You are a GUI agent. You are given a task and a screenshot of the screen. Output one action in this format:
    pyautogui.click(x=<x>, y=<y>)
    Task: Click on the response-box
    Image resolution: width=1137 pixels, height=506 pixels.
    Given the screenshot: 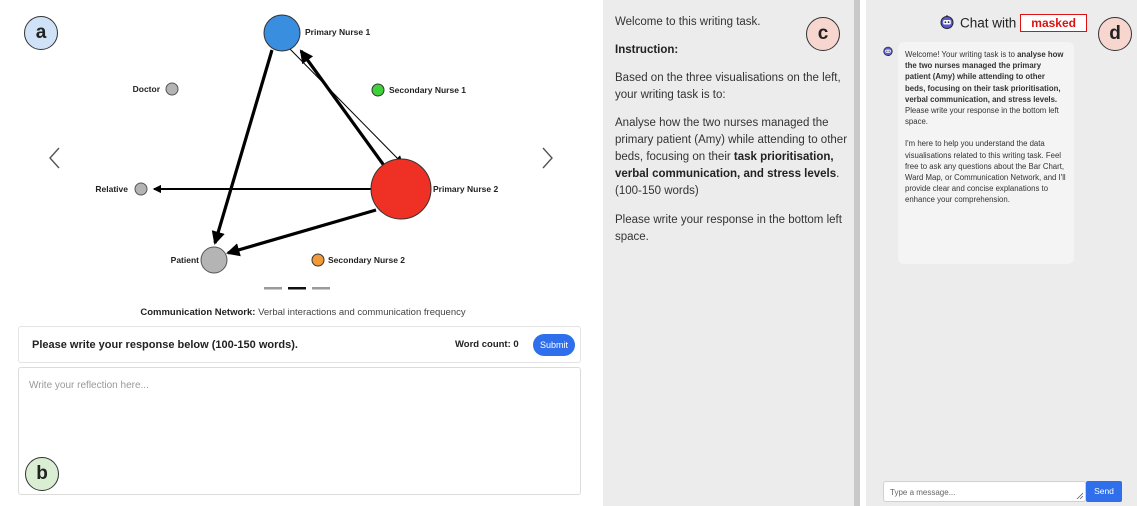 What is the action you would take?
    pyautogui.click(x=299, y=431)
    